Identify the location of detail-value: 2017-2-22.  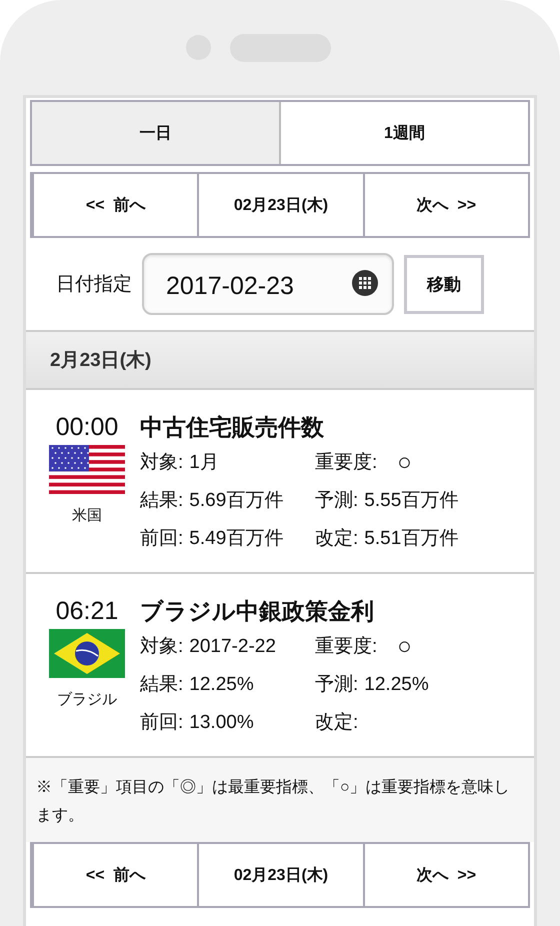
(232, 647).